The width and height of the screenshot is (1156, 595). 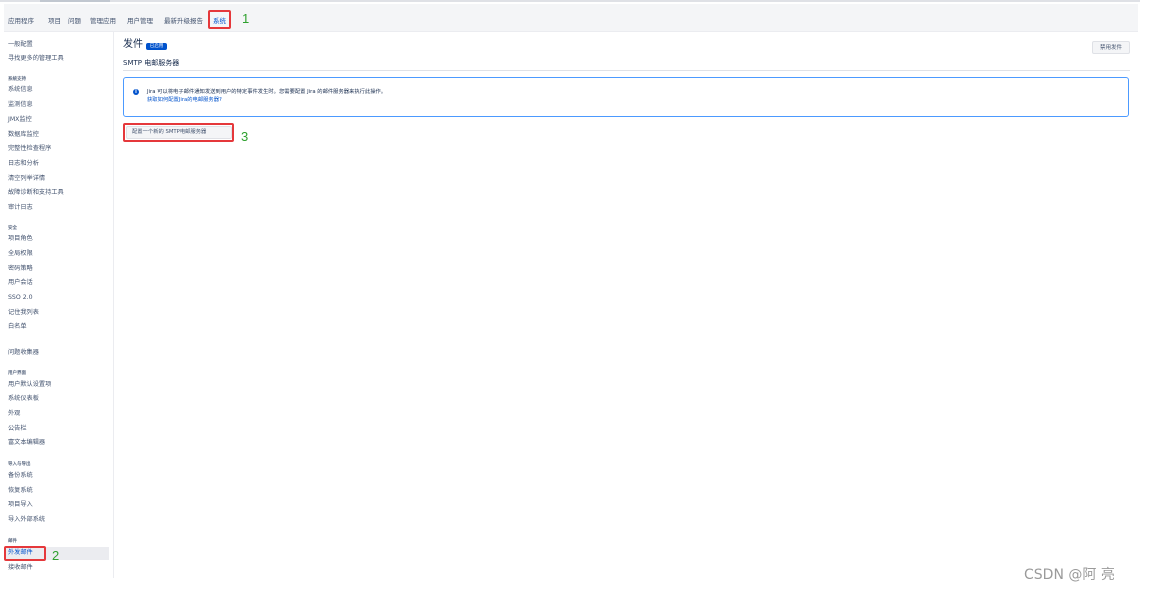 What do you see at coordinates (20, 45) in the screenshot?
I see `sidebar-item-general-config: 一般配置` at bounding box center [20, 45].